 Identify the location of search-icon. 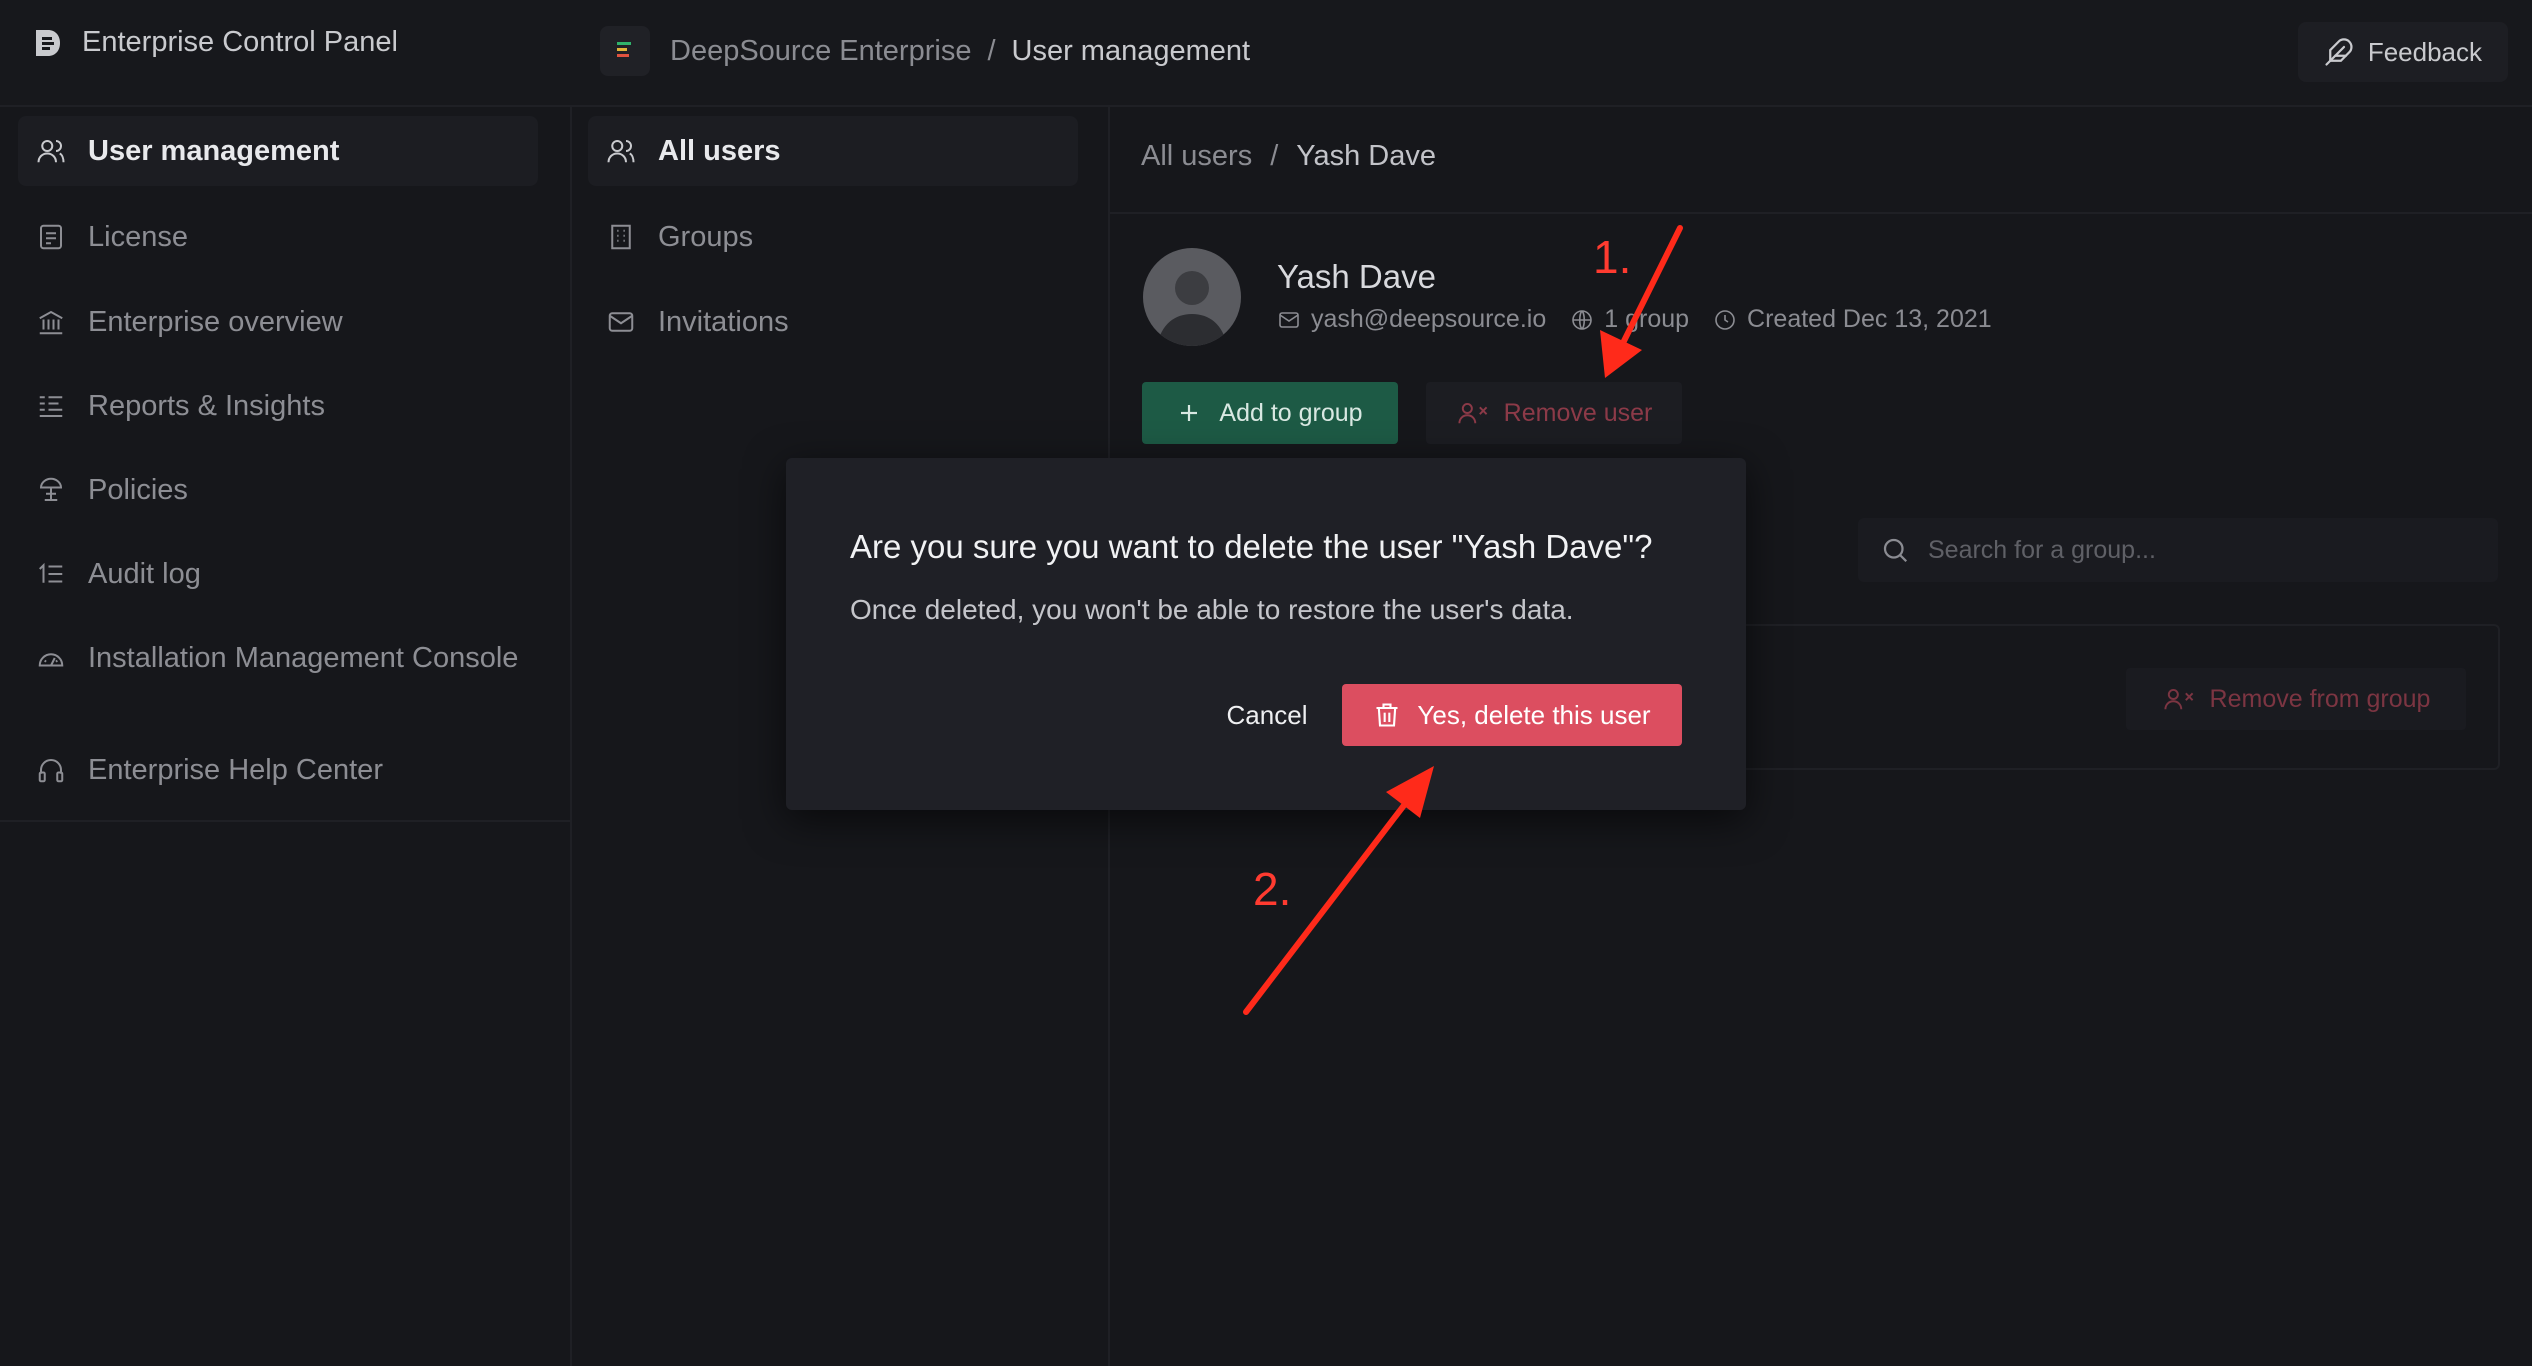
(1895, 550).